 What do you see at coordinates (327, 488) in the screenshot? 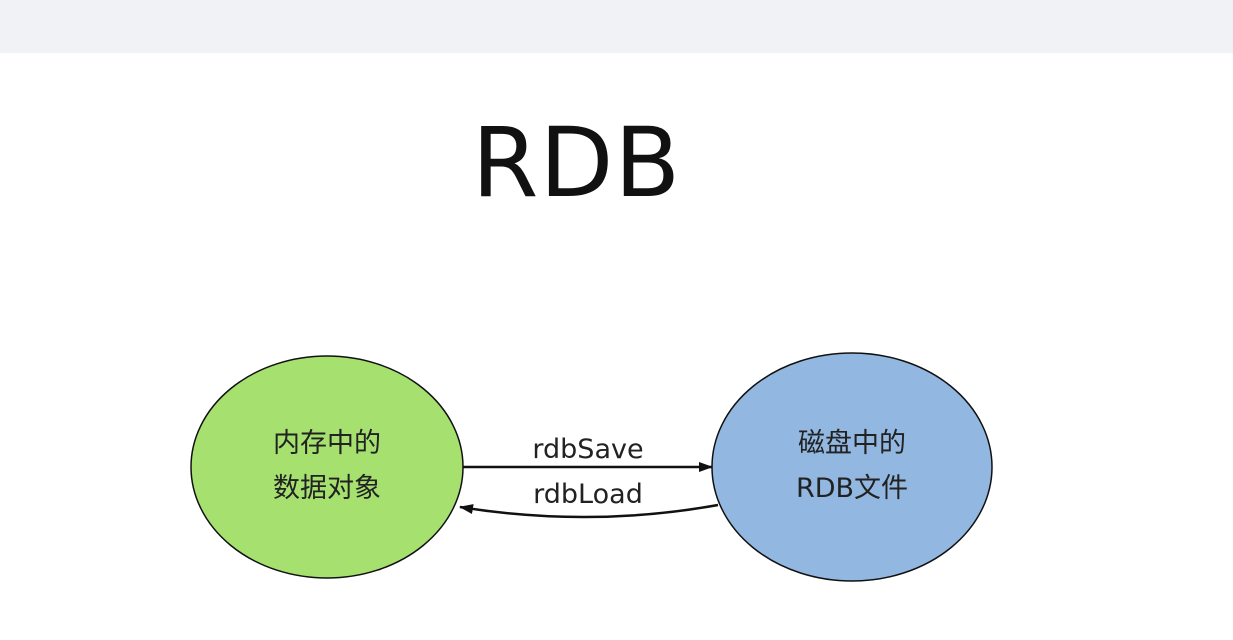
I see `memory-node-label-line2: 数据对象` at bounding box center [327, 488].